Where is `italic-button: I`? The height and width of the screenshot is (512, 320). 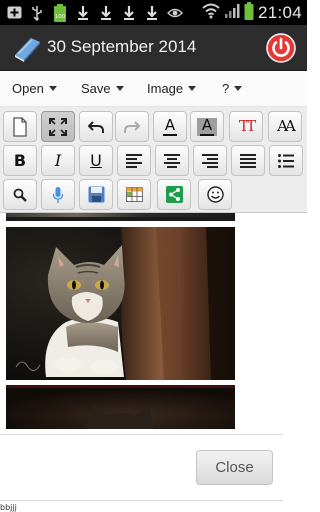 italic-button: I is located at coordinates (58, 160).